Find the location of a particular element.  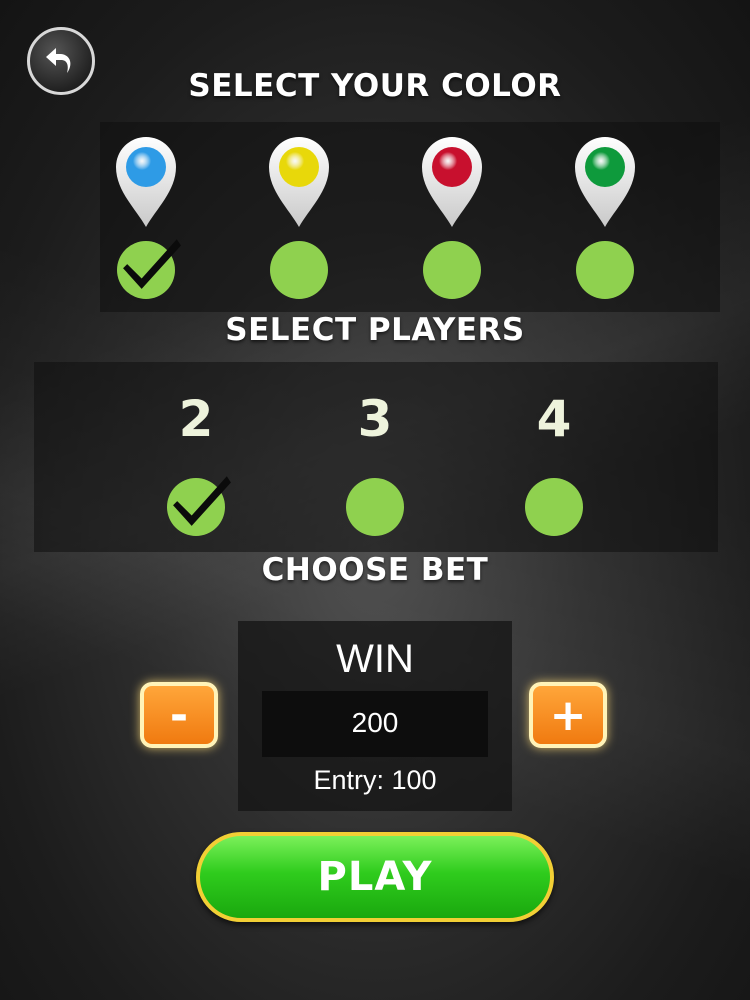

color-radio-blue is located at coordinates (149, 269).